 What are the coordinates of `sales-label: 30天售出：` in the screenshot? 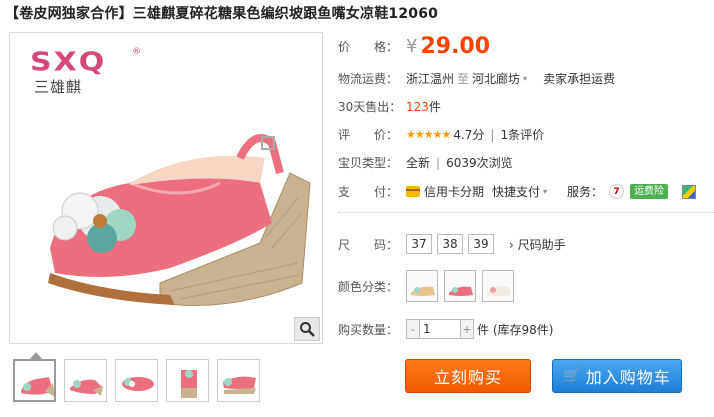 It's located at (370, 107).